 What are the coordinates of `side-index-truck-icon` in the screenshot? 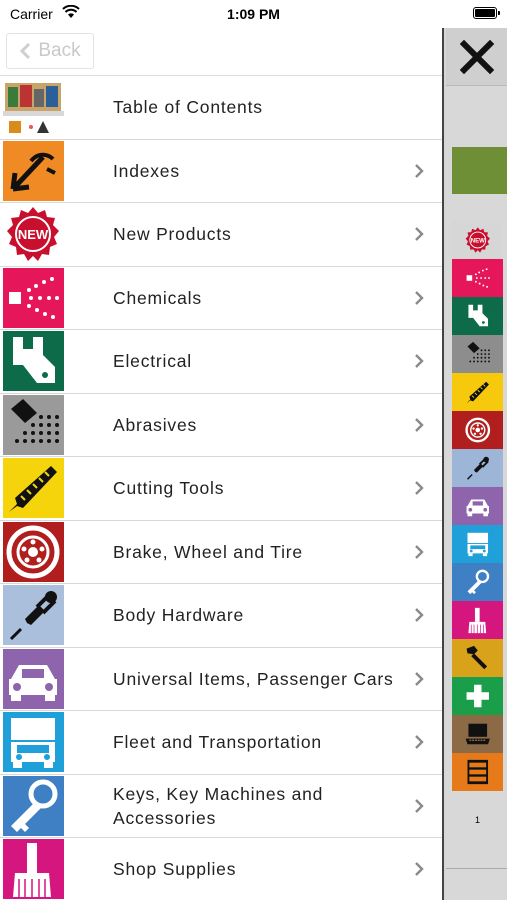 It's located at (477, 544).